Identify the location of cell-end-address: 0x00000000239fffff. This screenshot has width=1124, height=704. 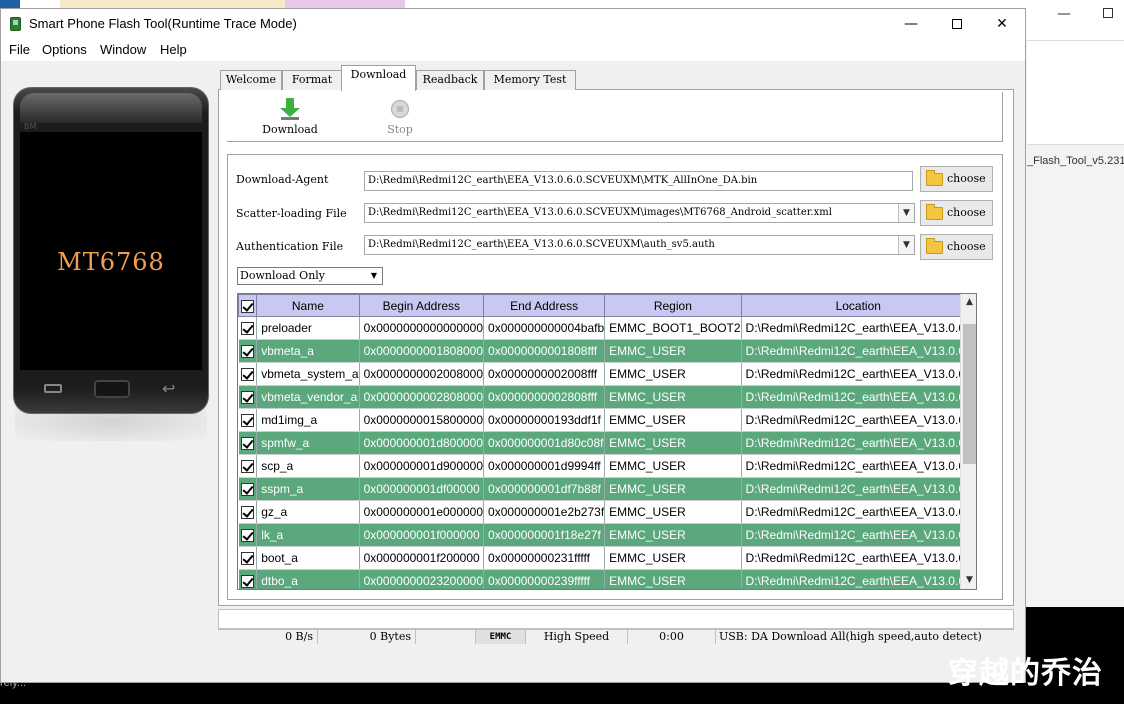
(544, 579).